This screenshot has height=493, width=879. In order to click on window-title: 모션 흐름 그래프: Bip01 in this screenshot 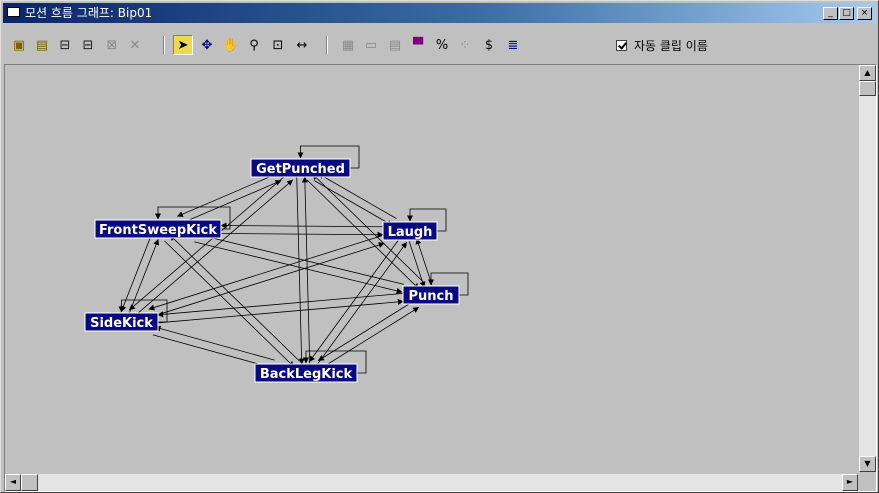, I will do `click(89, 13)`.